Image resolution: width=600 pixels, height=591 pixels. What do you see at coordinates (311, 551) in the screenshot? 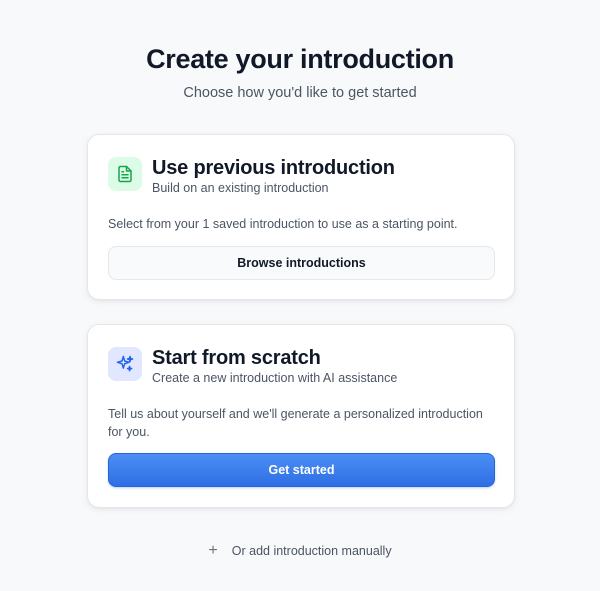
I see `add-manually-label: Or add introduction manually` at bounding box center [311, 551].